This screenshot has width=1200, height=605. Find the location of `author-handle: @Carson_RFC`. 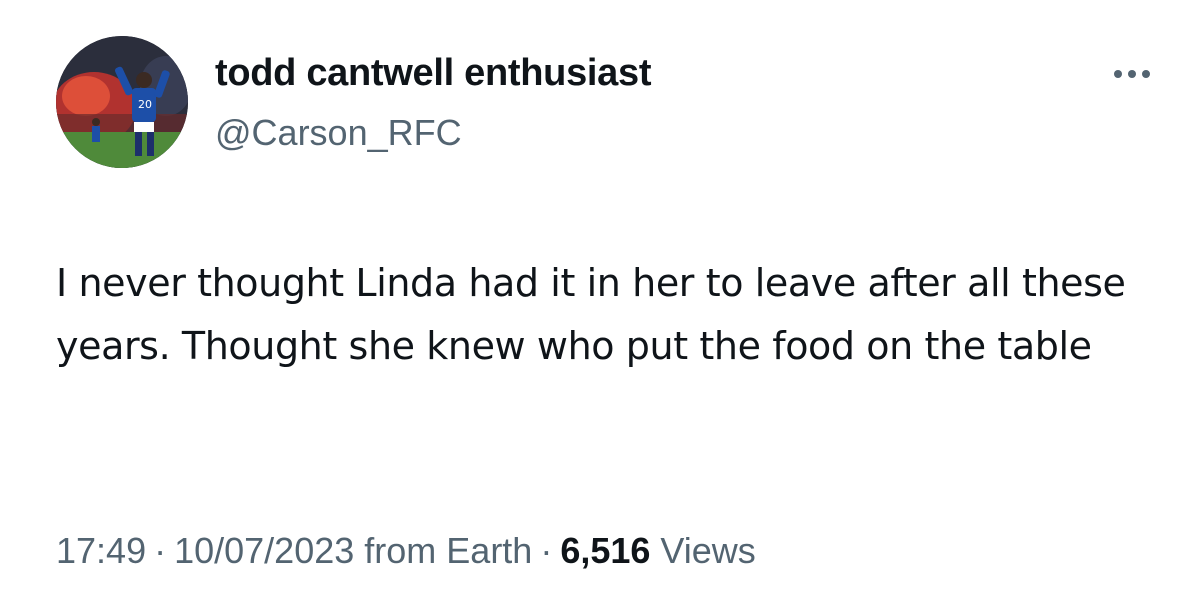

author-handle: @Carson_RFC is located at coordinates (338, 133).